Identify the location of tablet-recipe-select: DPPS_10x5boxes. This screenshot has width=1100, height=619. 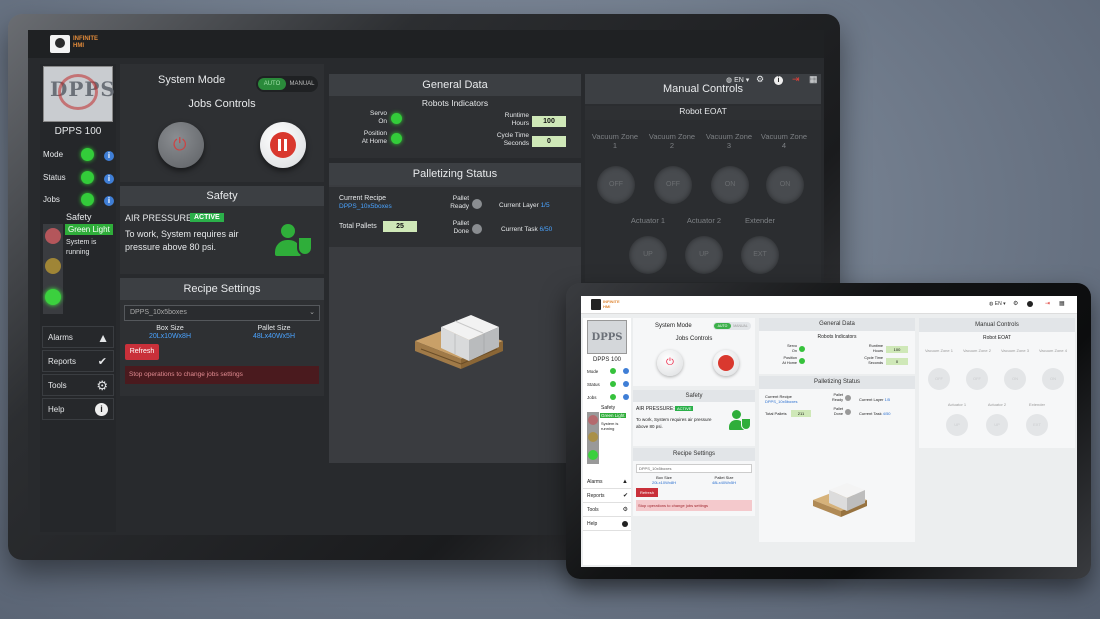
(694, 468).